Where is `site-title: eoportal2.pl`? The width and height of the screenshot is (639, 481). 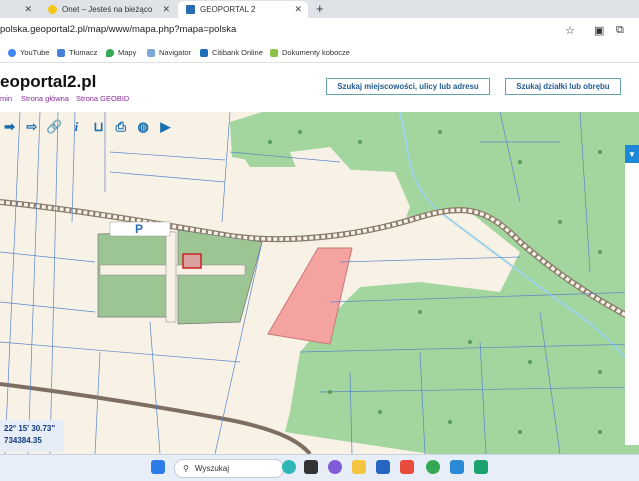 site-title: eoportal2.pl is located at coordinates (48, 81).